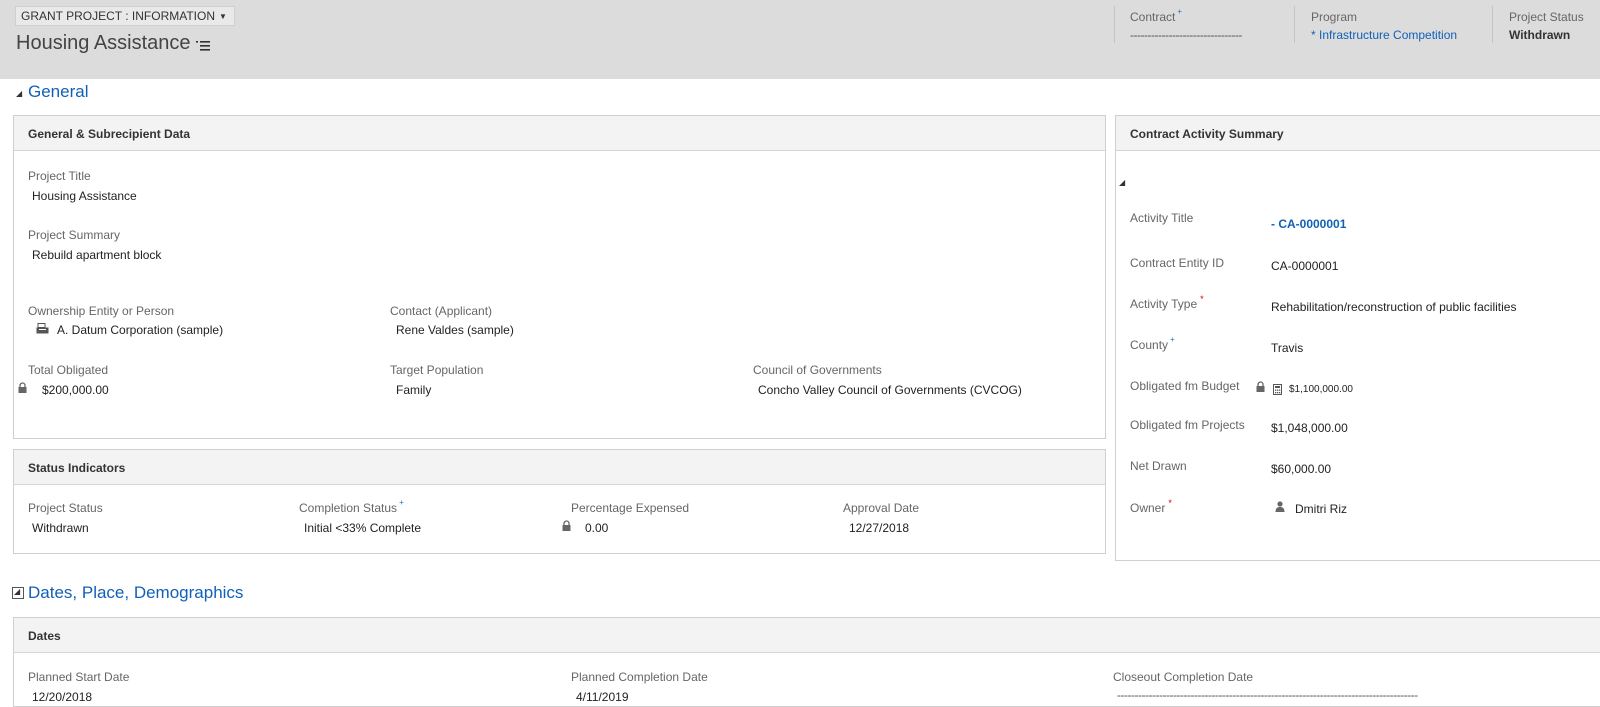 The height and width of the screenshot is (707, 1600). Describe the element at coordinates (1152, 343) in the screenshot. I see `county-label: County +` at that location.